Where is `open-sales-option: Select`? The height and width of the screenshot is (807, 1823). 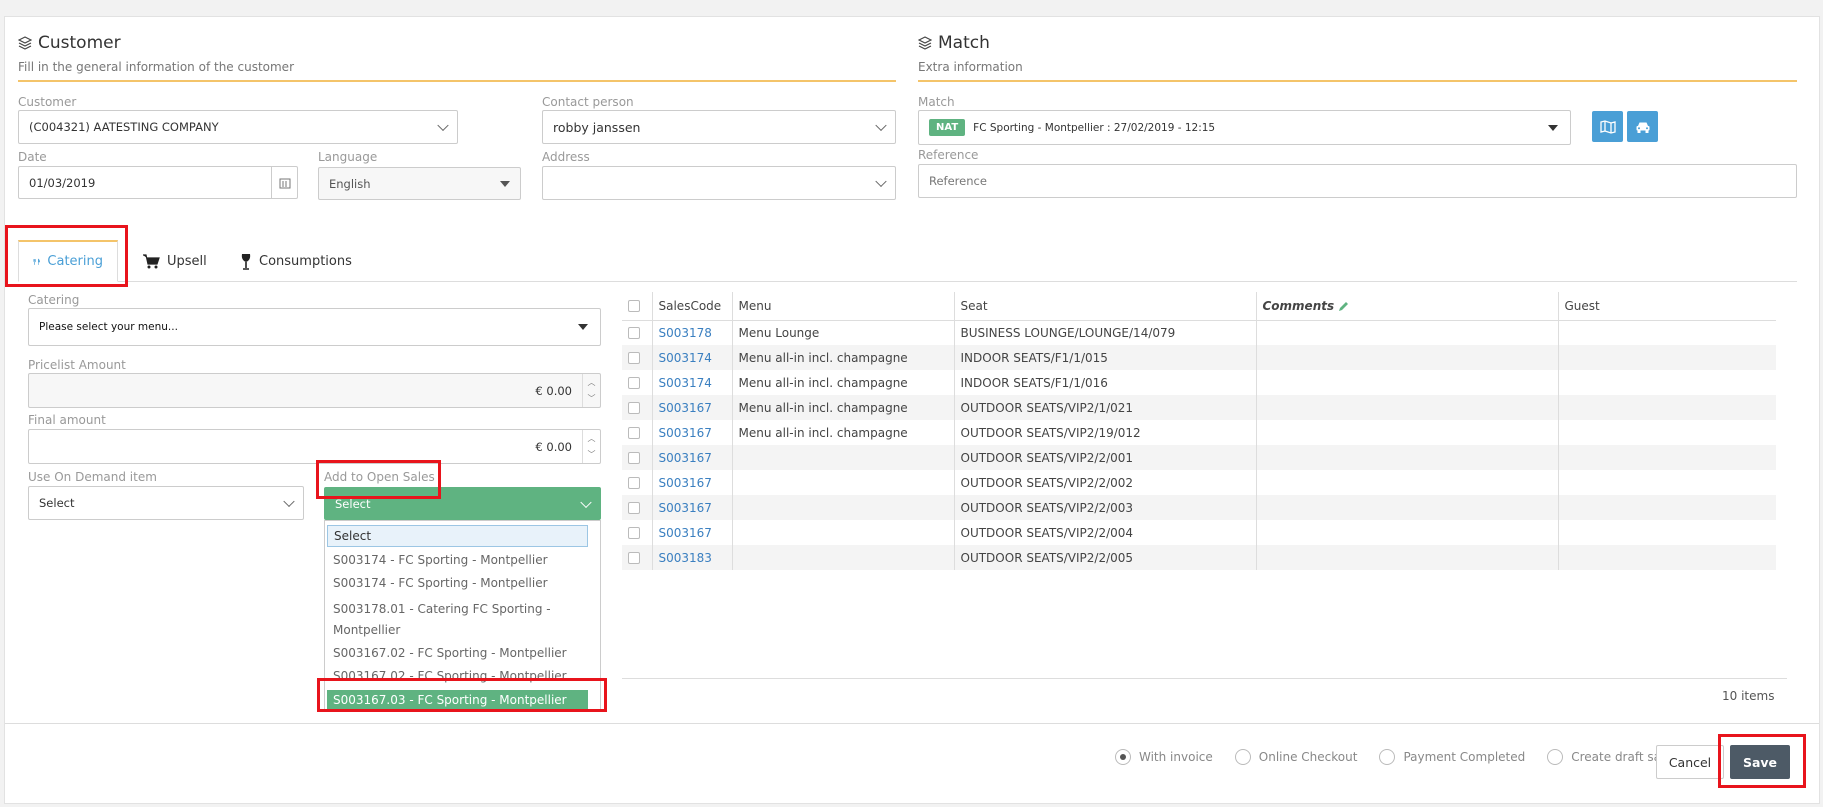
open-sales-option: Select is located at coordinates (457, 536).